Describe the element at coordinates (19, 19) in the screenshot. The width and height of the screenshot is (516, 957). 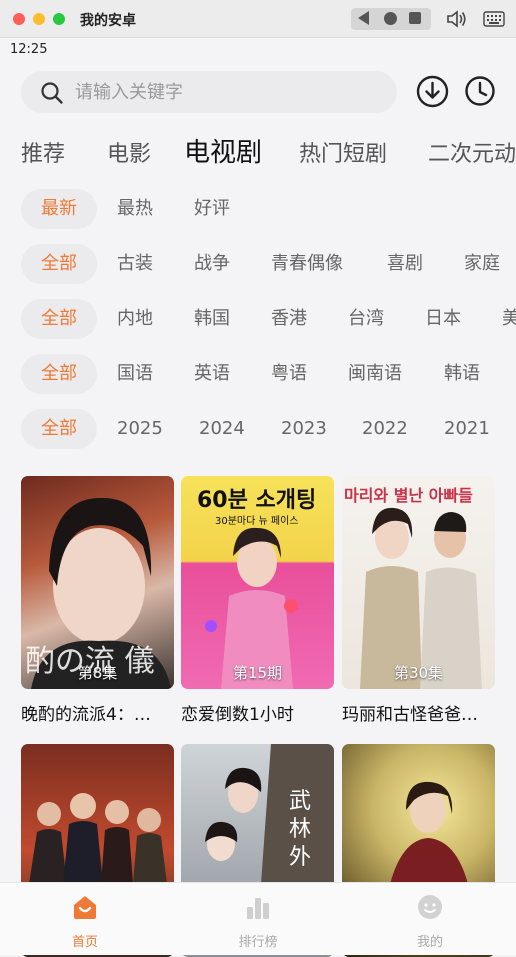
I see `close-window-button` at that location.